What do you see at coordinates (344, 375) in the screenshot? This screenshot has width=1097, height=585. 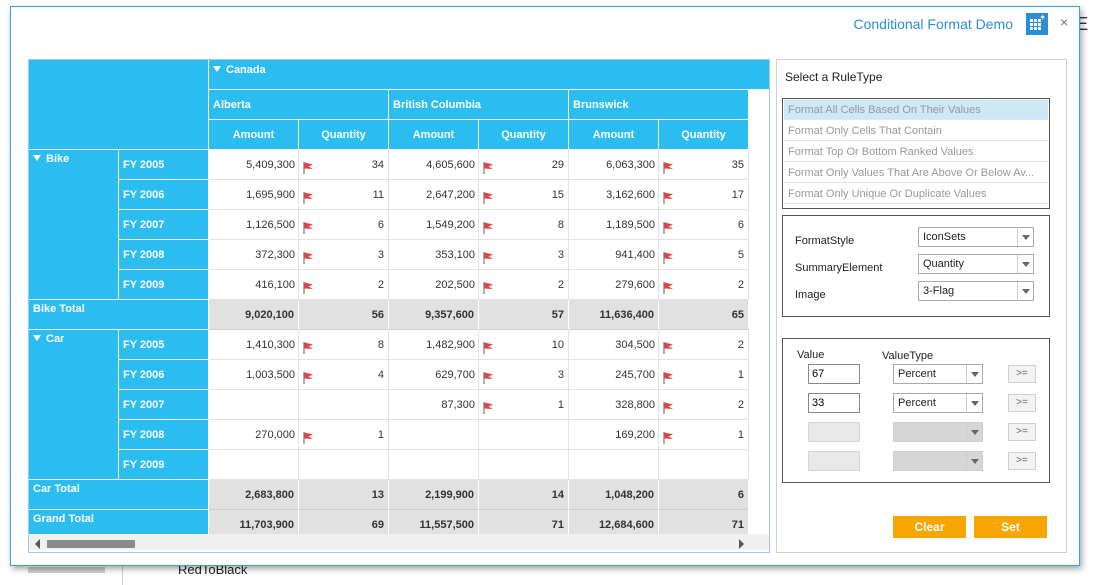 I see `table-cell-quantity: 4` at bounding box center [344, 375].